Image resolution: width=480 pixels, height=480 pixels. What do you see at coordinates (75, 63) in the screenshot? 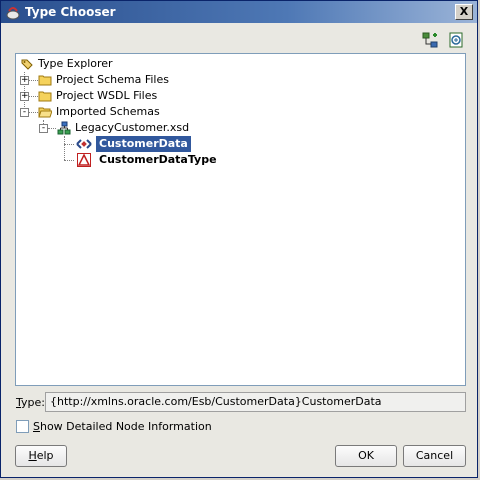
I see `tree-root-label: Type Explorer` at bounding box center [75, 63].